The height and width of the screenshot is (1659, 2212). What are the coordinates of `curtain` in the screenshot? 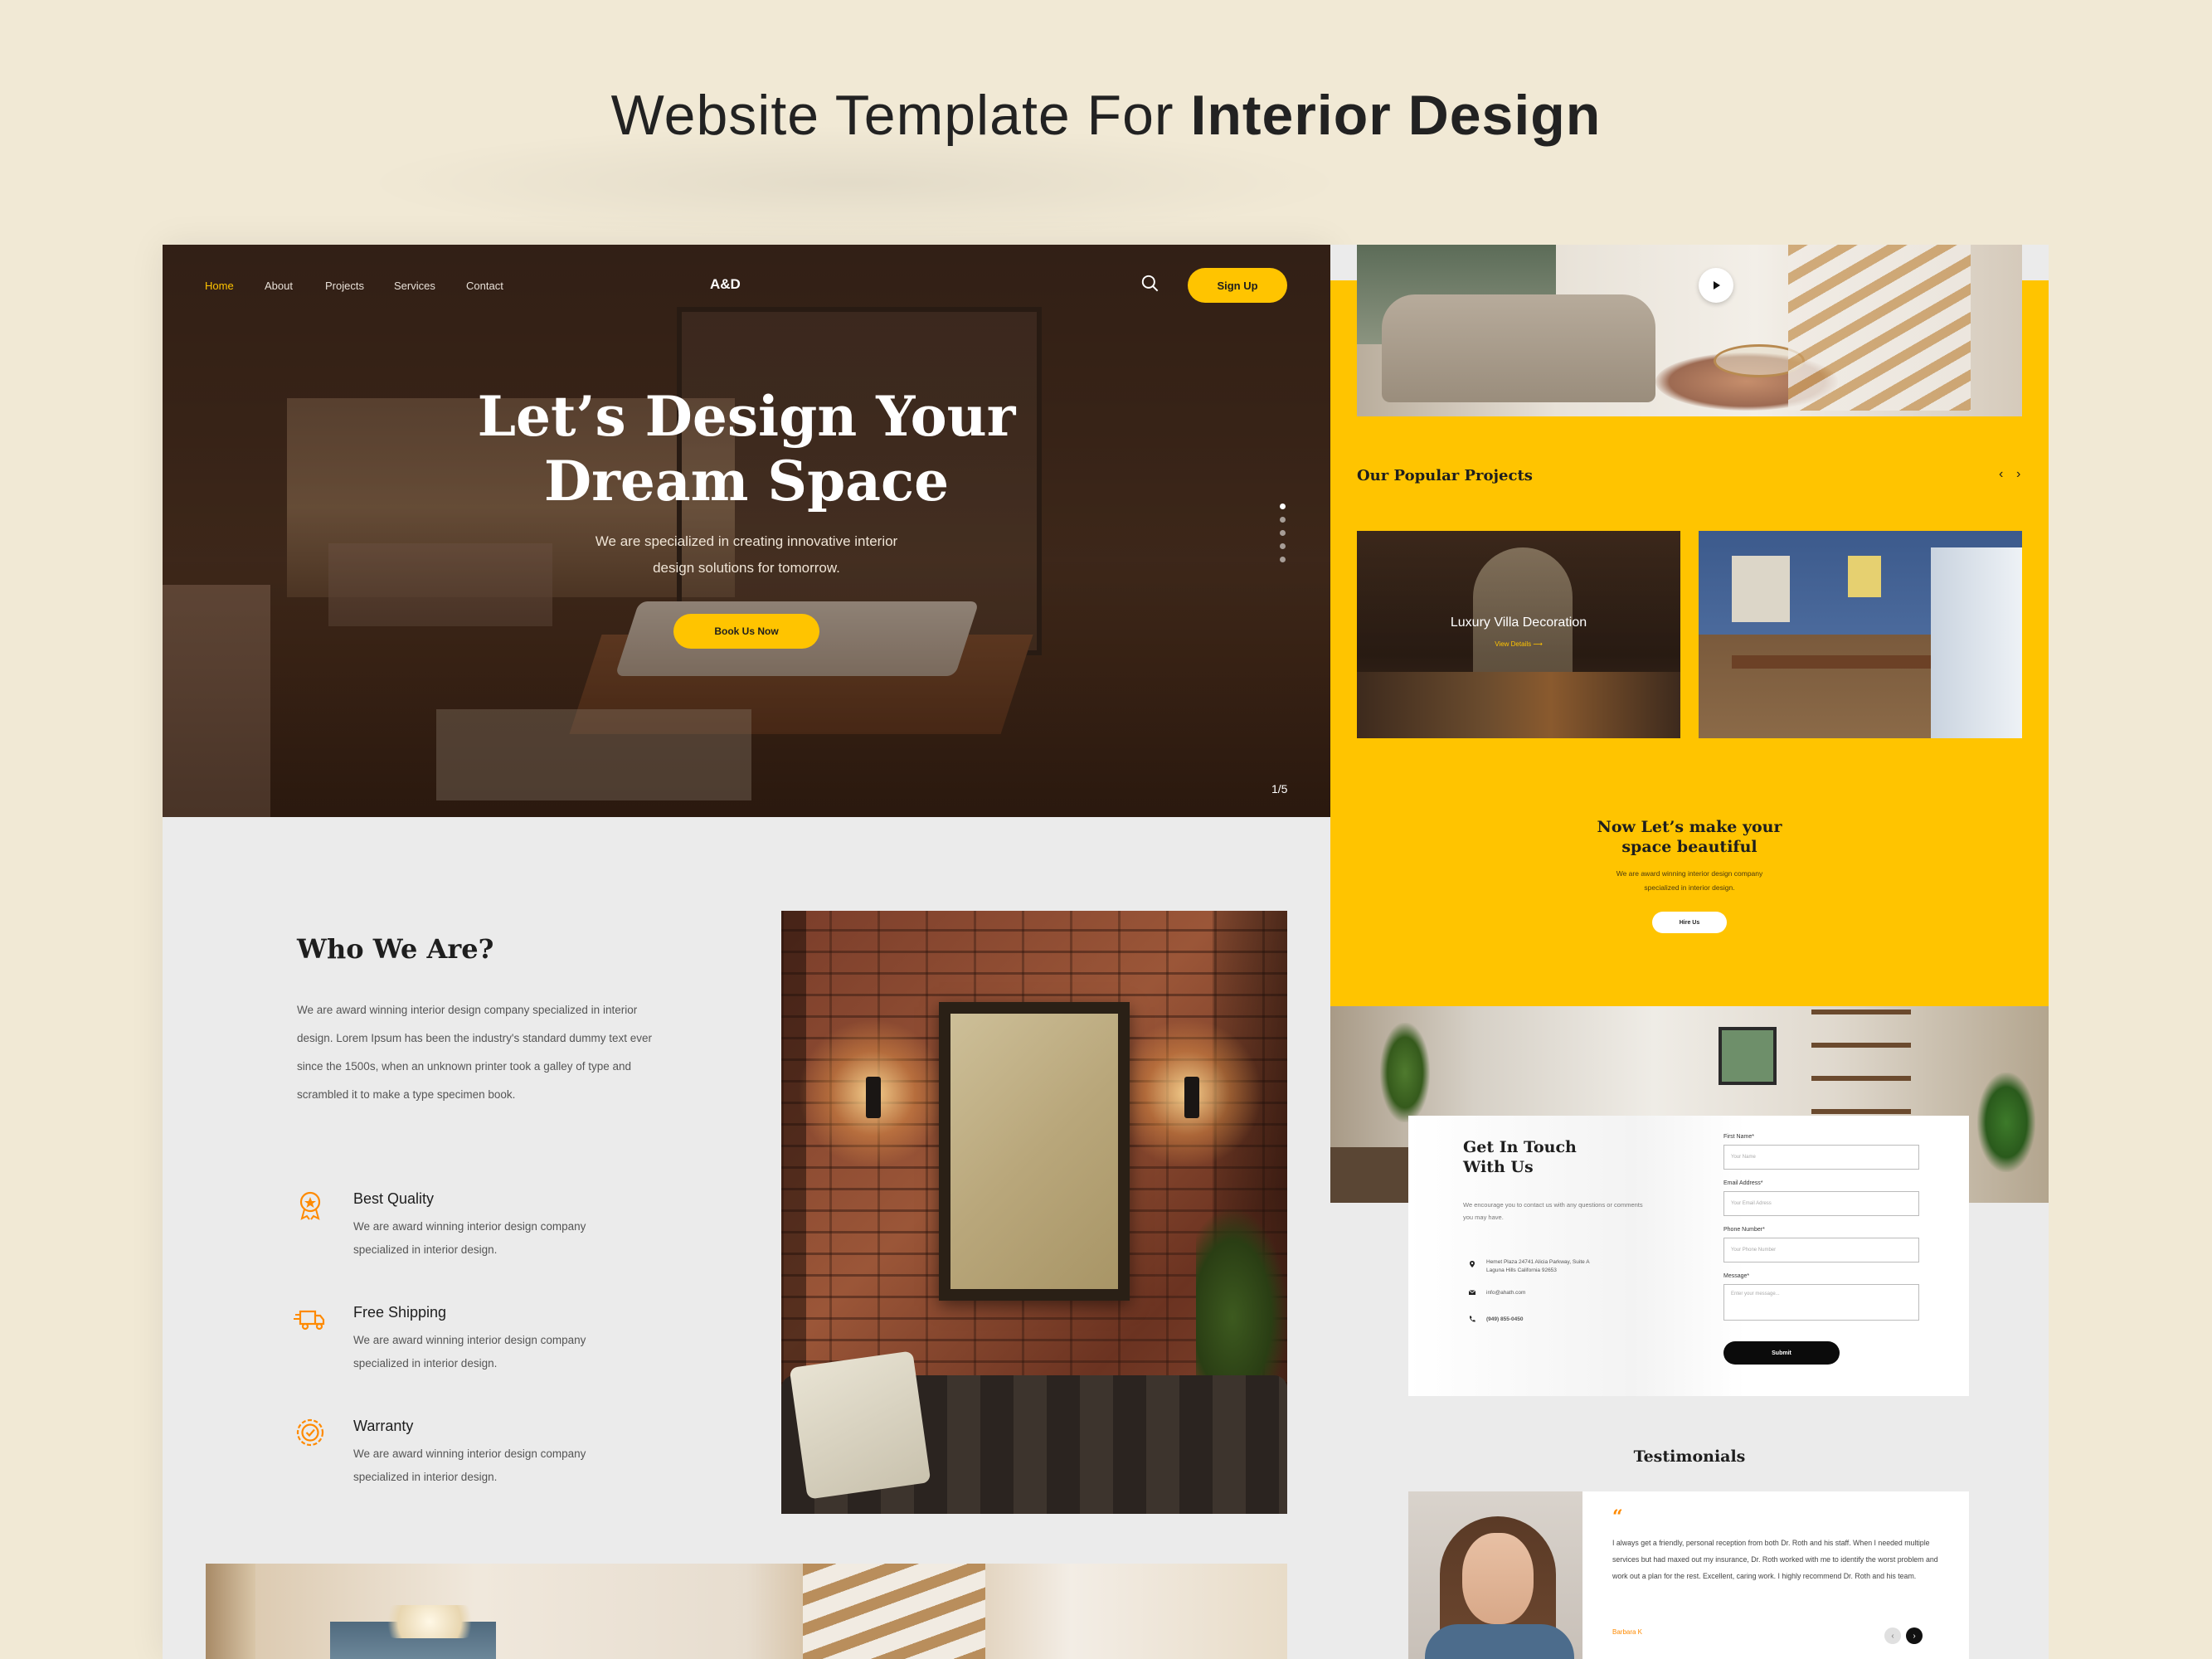 It's located at (230, 1611).